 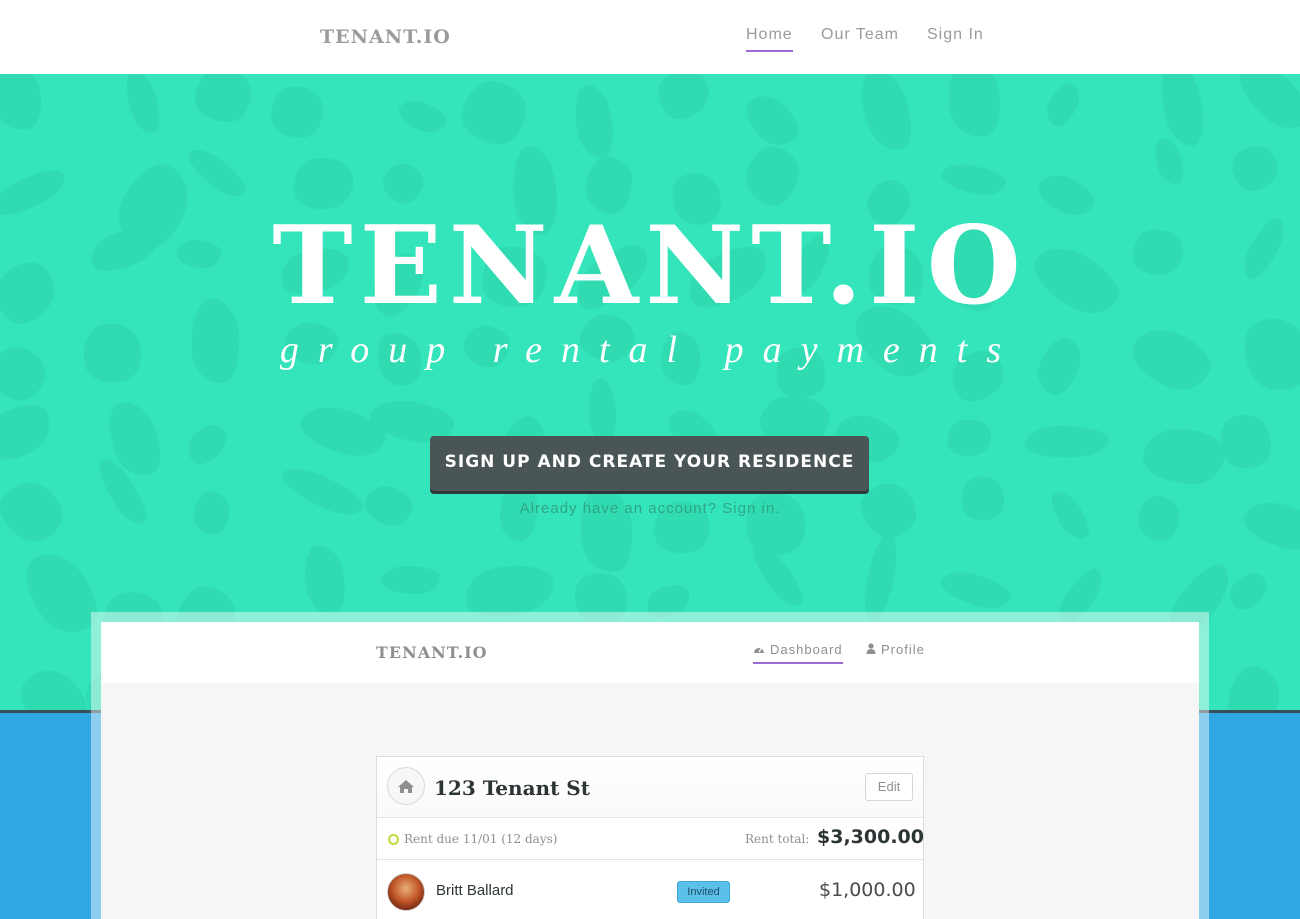 I want to click on preview-brand-logo: TENANT.IO, so click(x=432, y=652).